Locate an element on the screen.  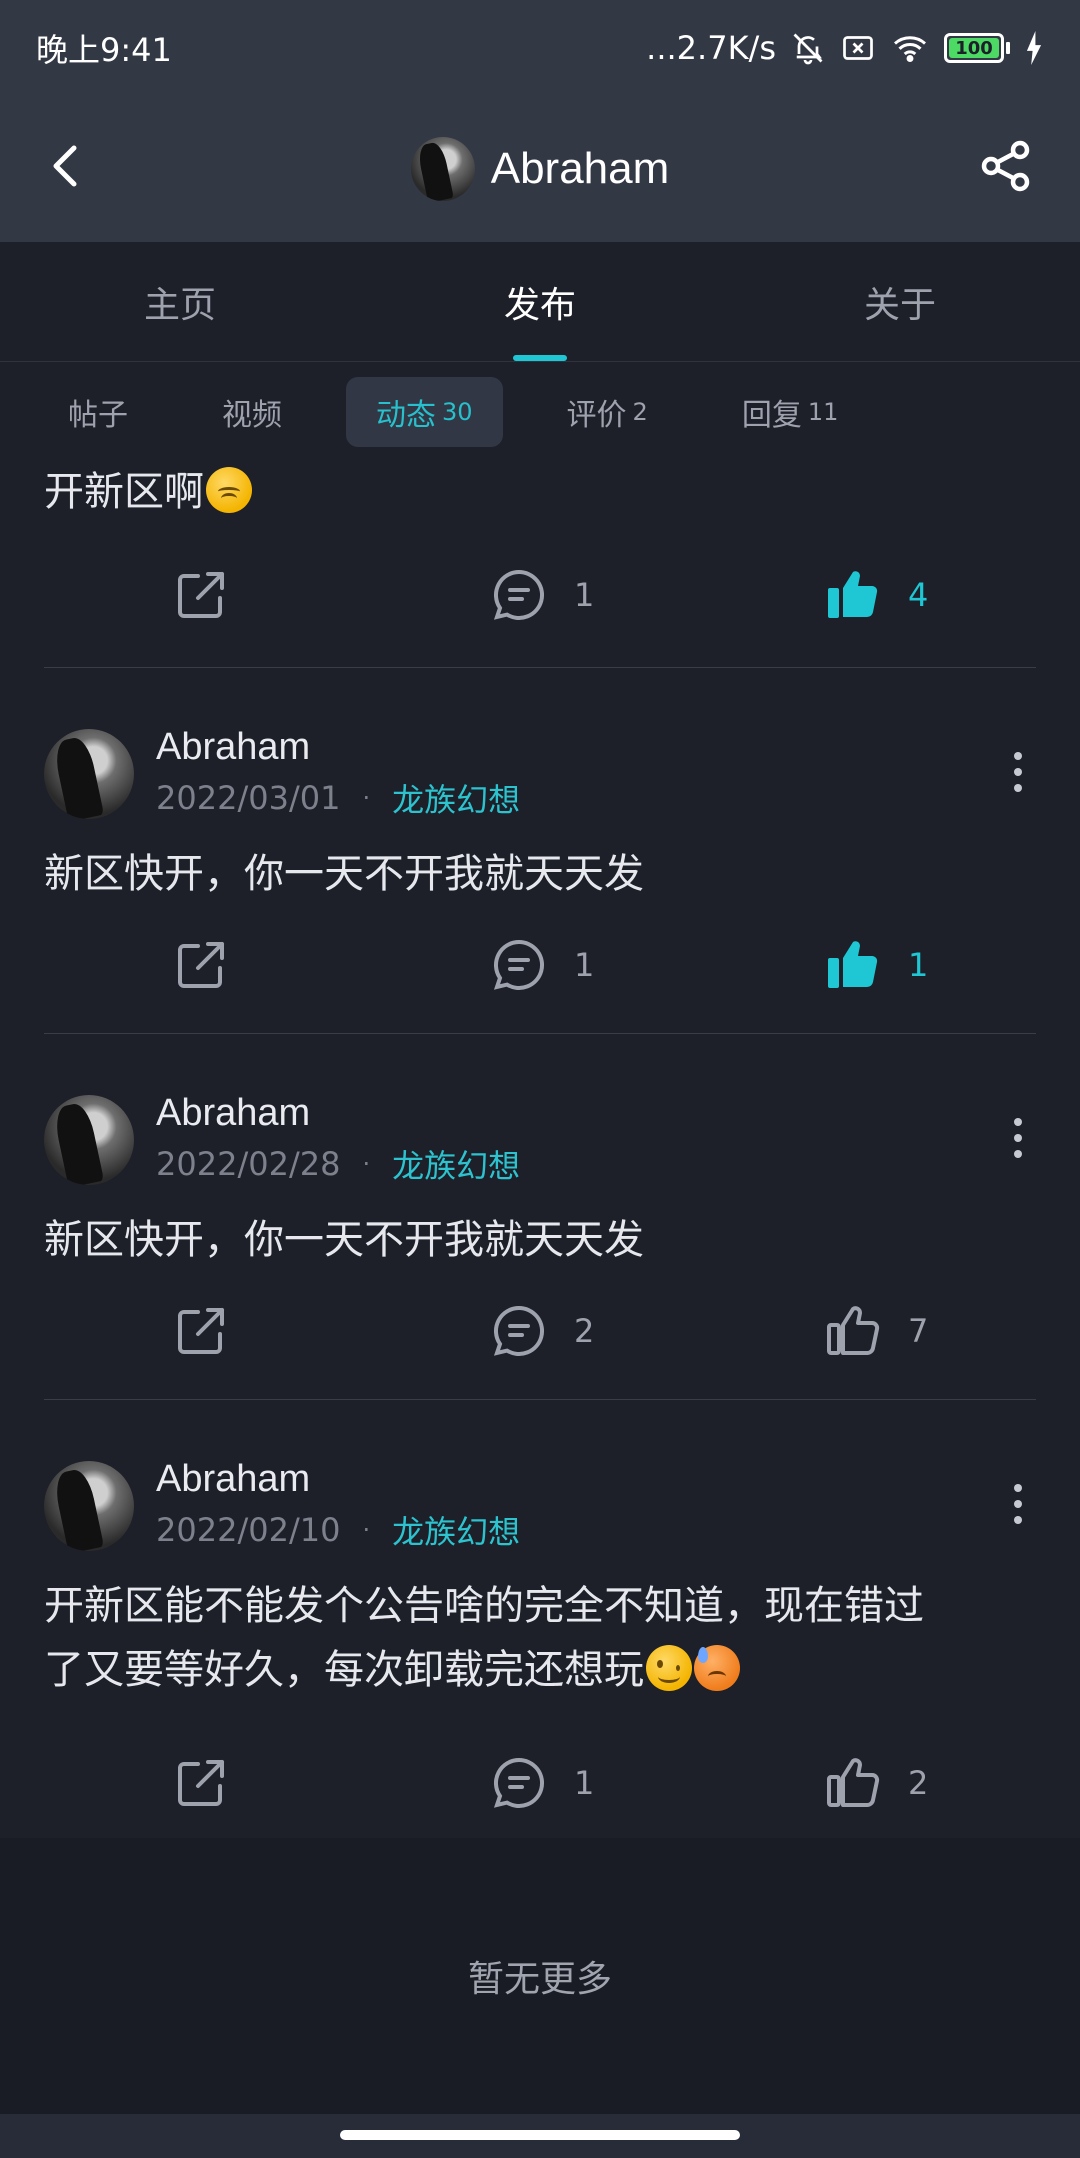
feed-post: 开新区啊 1 4 is located at coordinates (540, 560).